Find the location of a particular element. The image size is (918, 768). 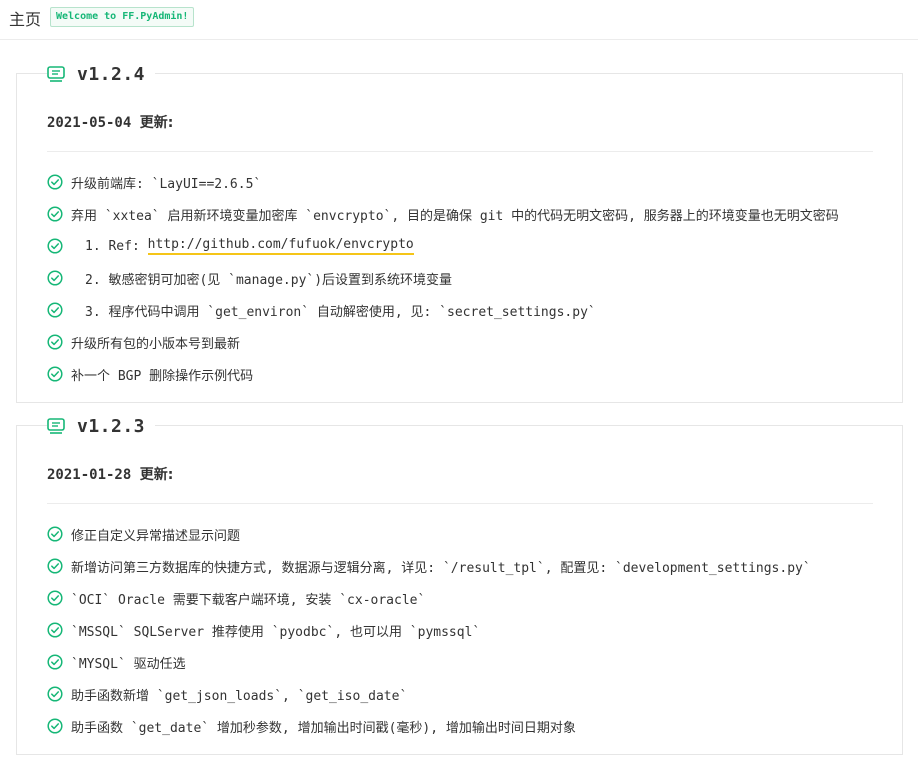

list-item: `MYSQL` 驱动任选 is located at coordinates (429, 662).